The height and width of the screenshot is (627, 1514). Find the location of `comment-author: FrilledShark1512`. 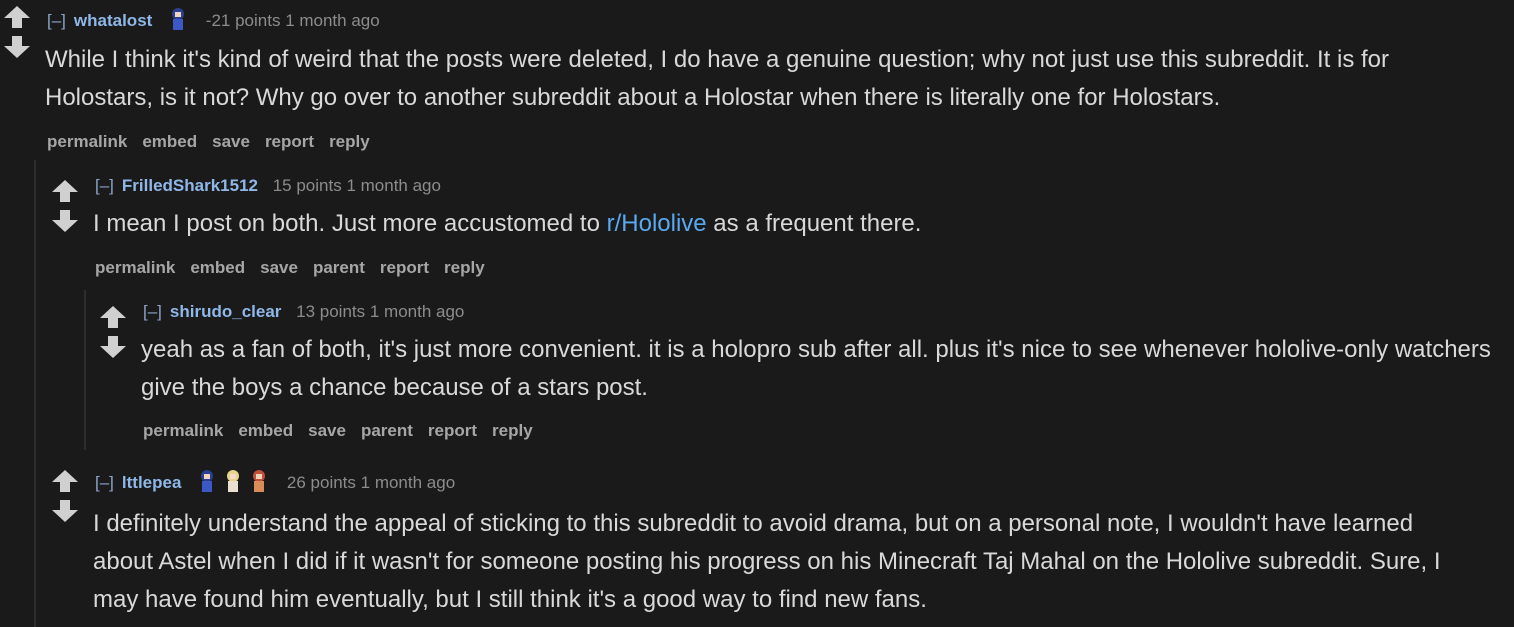

comment-author: FrilledShark1512 is located at coordinates (190, 185).